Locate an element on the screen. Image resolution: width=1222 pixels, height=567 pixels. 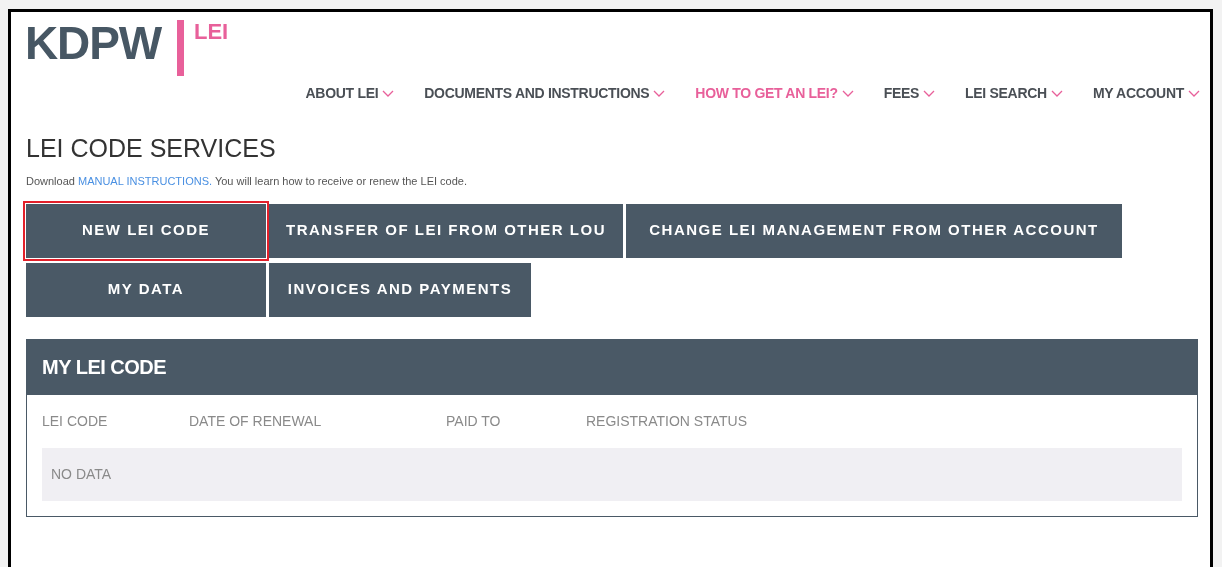
nav-item: FEES is located at coordinates (909, 93).